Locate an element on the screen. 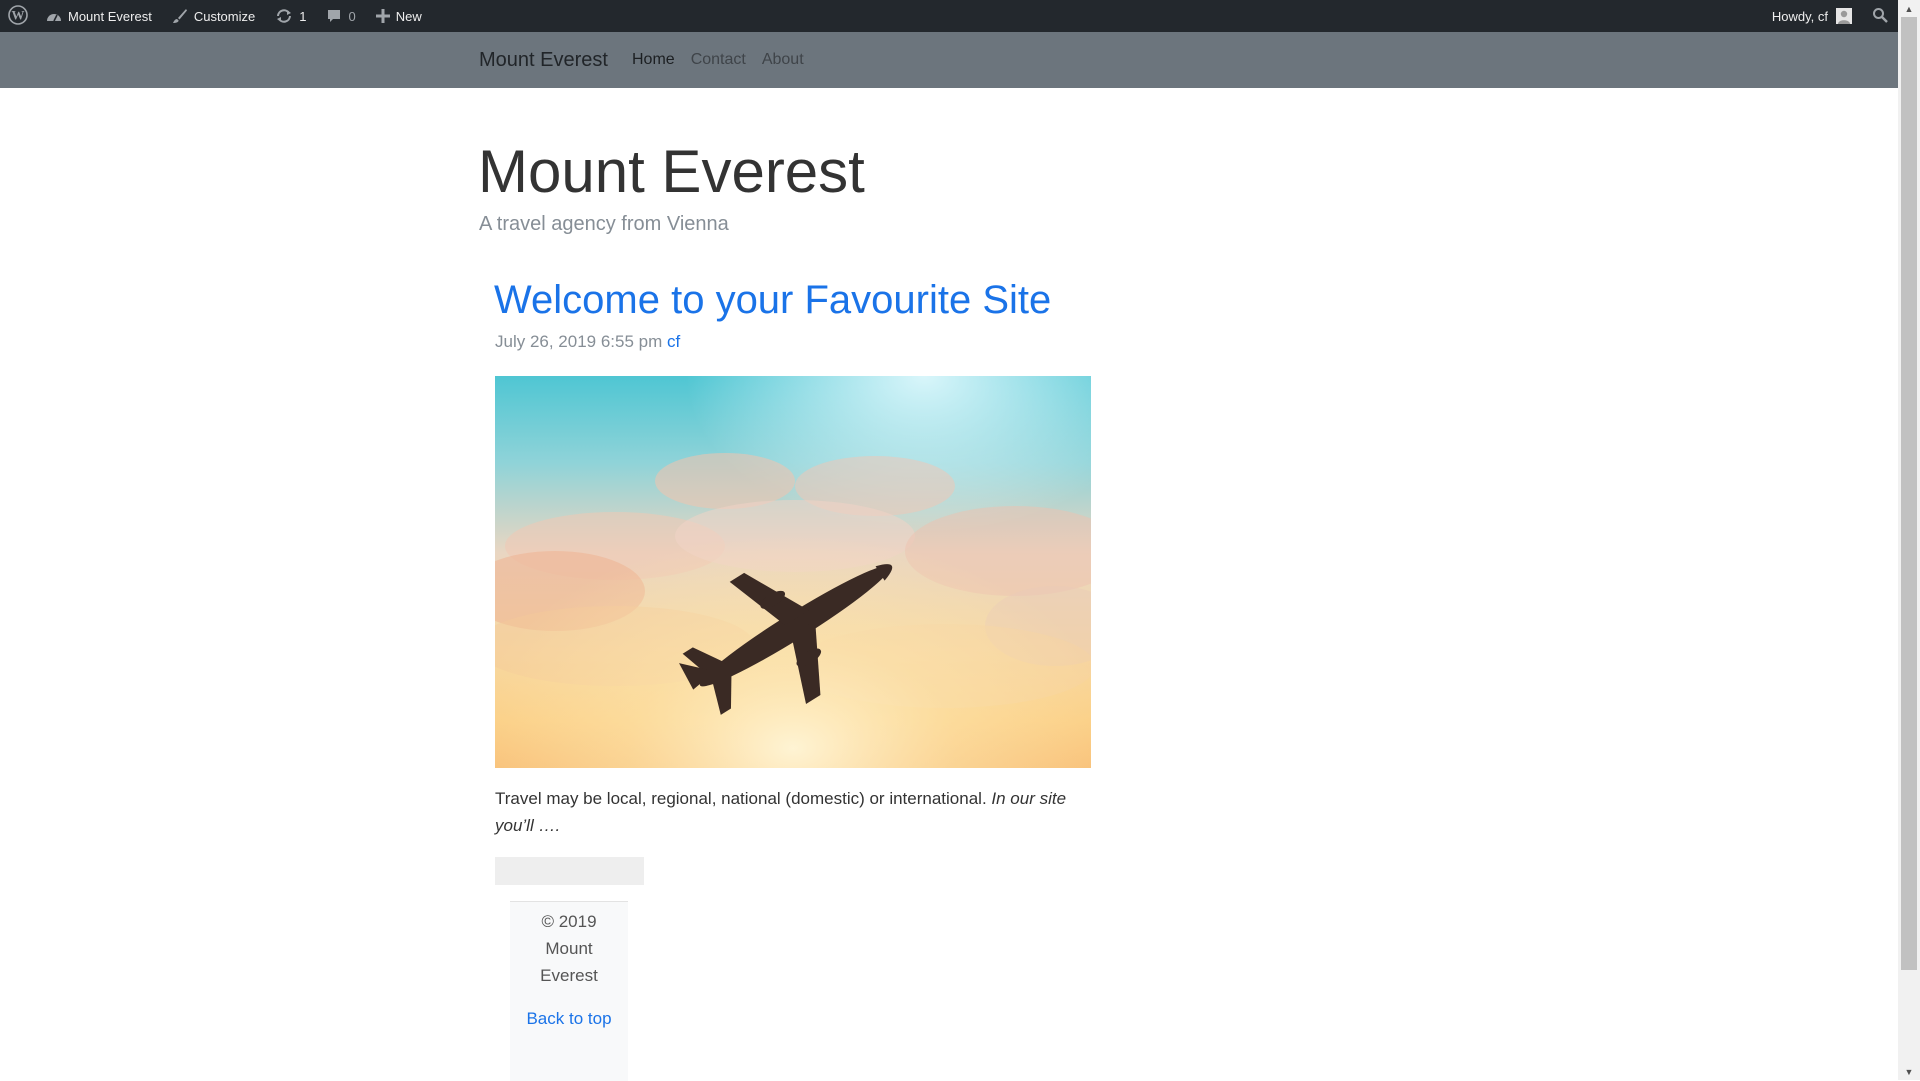 This screenshot has width=1920, height=1081. site-name-menu: Mount Everest is located at coordinates (99, 16).